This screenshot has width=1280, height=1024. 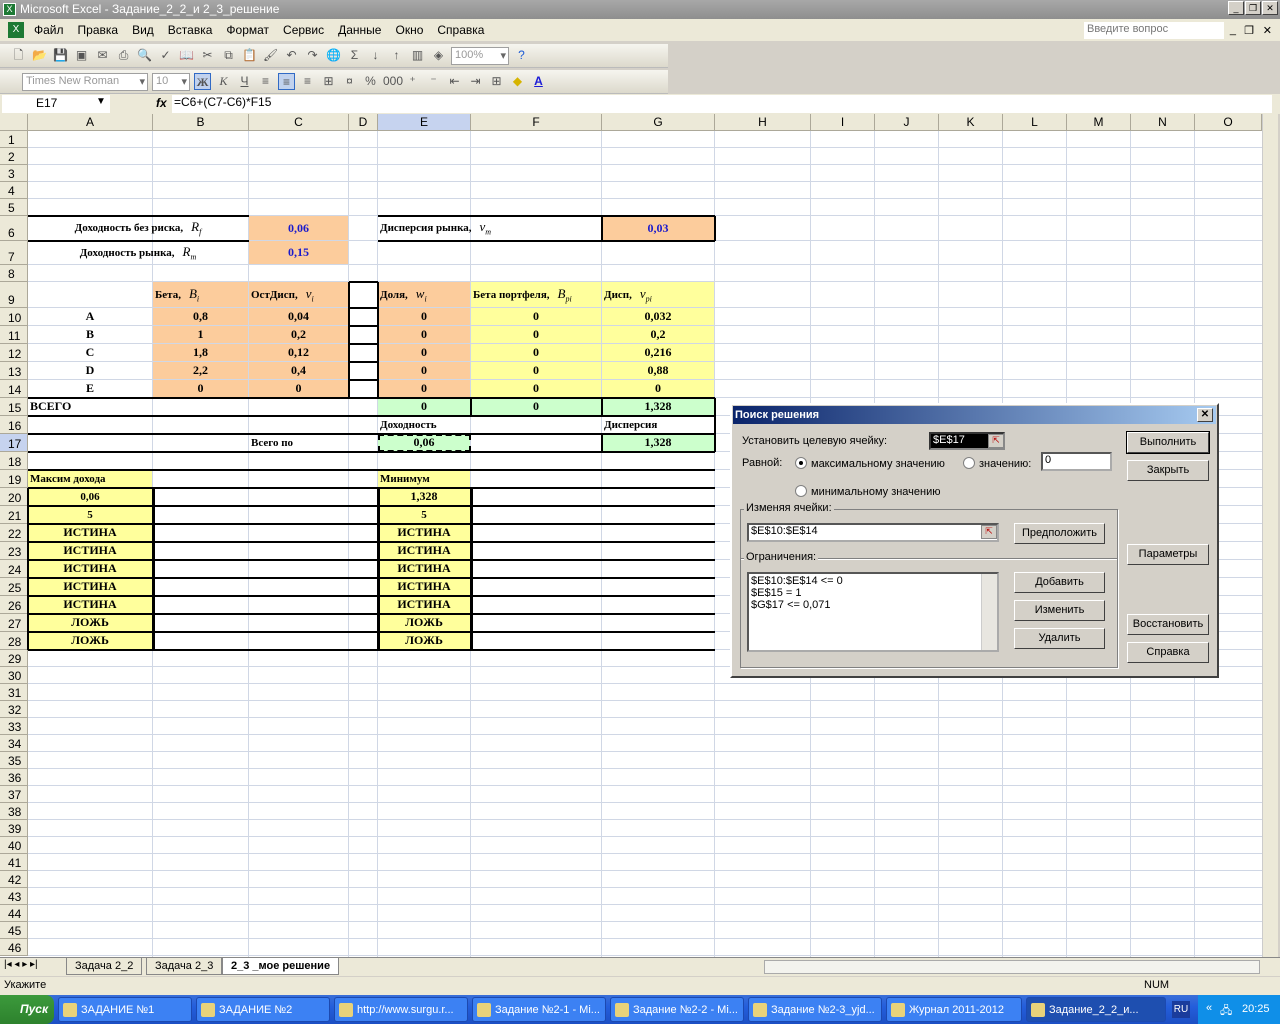 I want to click on cell-G9: Дисп, vpi, so click(x=658, y=294).